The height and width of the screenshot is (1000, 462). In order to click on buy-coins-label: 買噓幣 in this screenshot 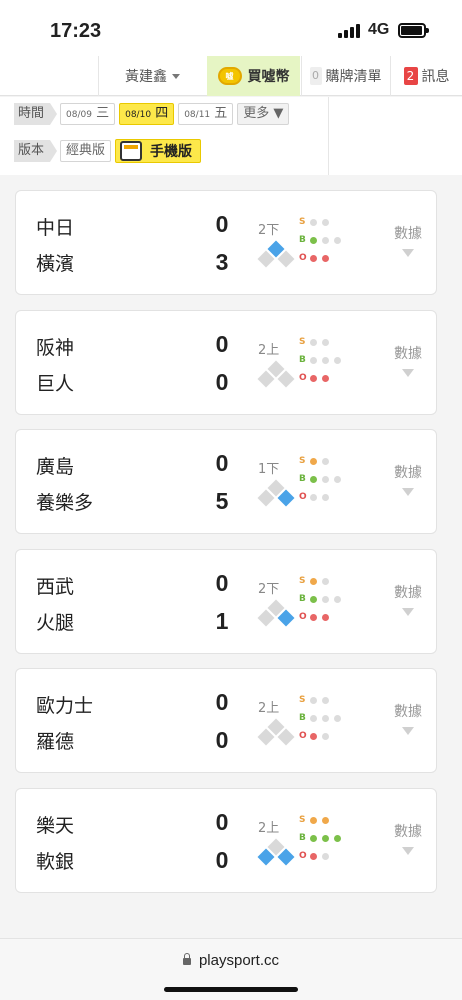, I will do `click(268, 77)`.